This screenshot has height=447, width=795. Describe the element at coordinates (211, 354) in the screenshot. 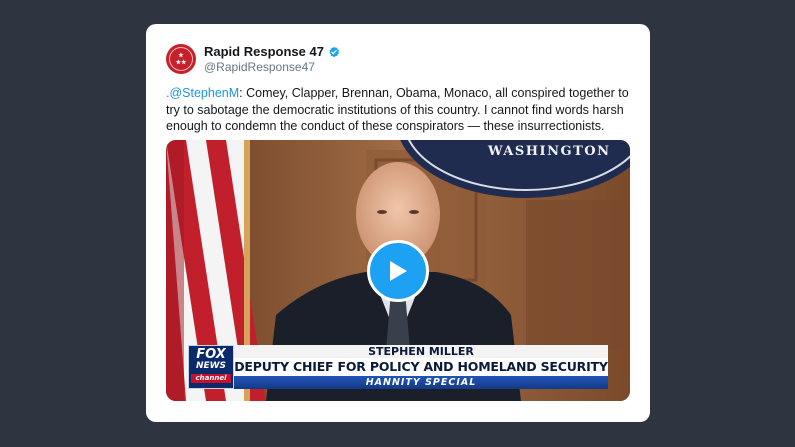

I see `logo-line-1: FOX` at that location.